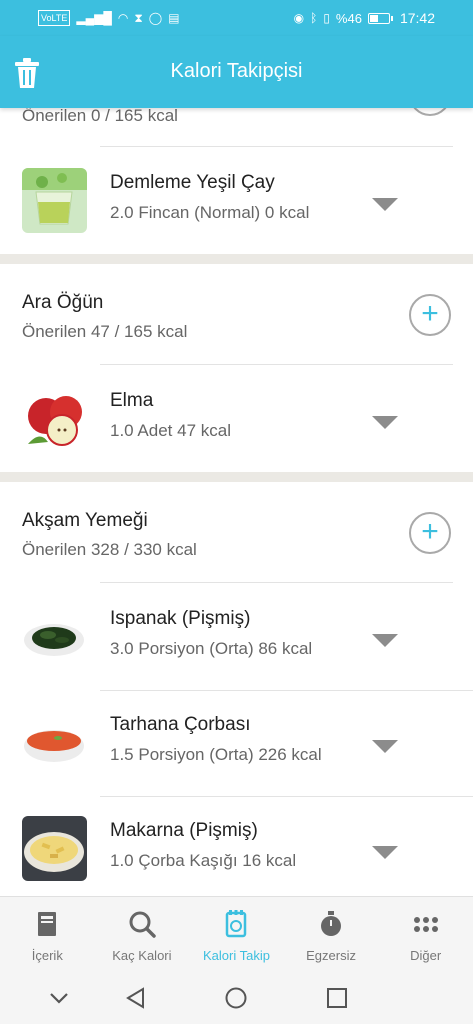 This screenshot has height=1024, width=473. What do you see at coordinates (94, 18) in the screenshot?
I see `signal-icon: ▂▄▆█` at bounding box center [94, 18].